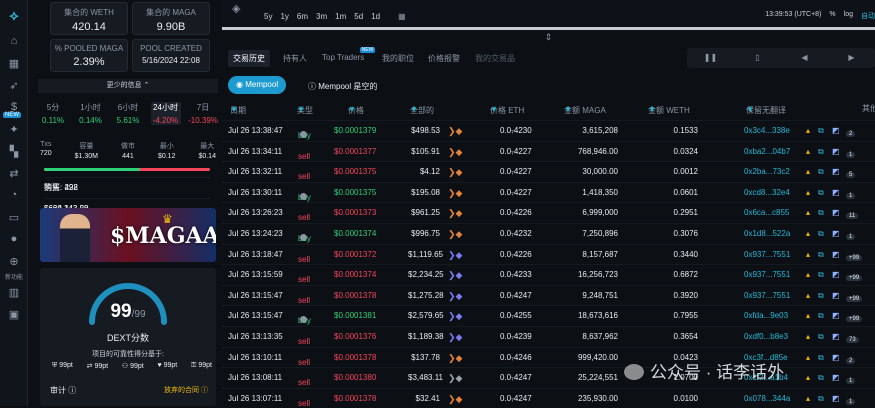  I want to click on user-icon: ●, so click(14, 239).